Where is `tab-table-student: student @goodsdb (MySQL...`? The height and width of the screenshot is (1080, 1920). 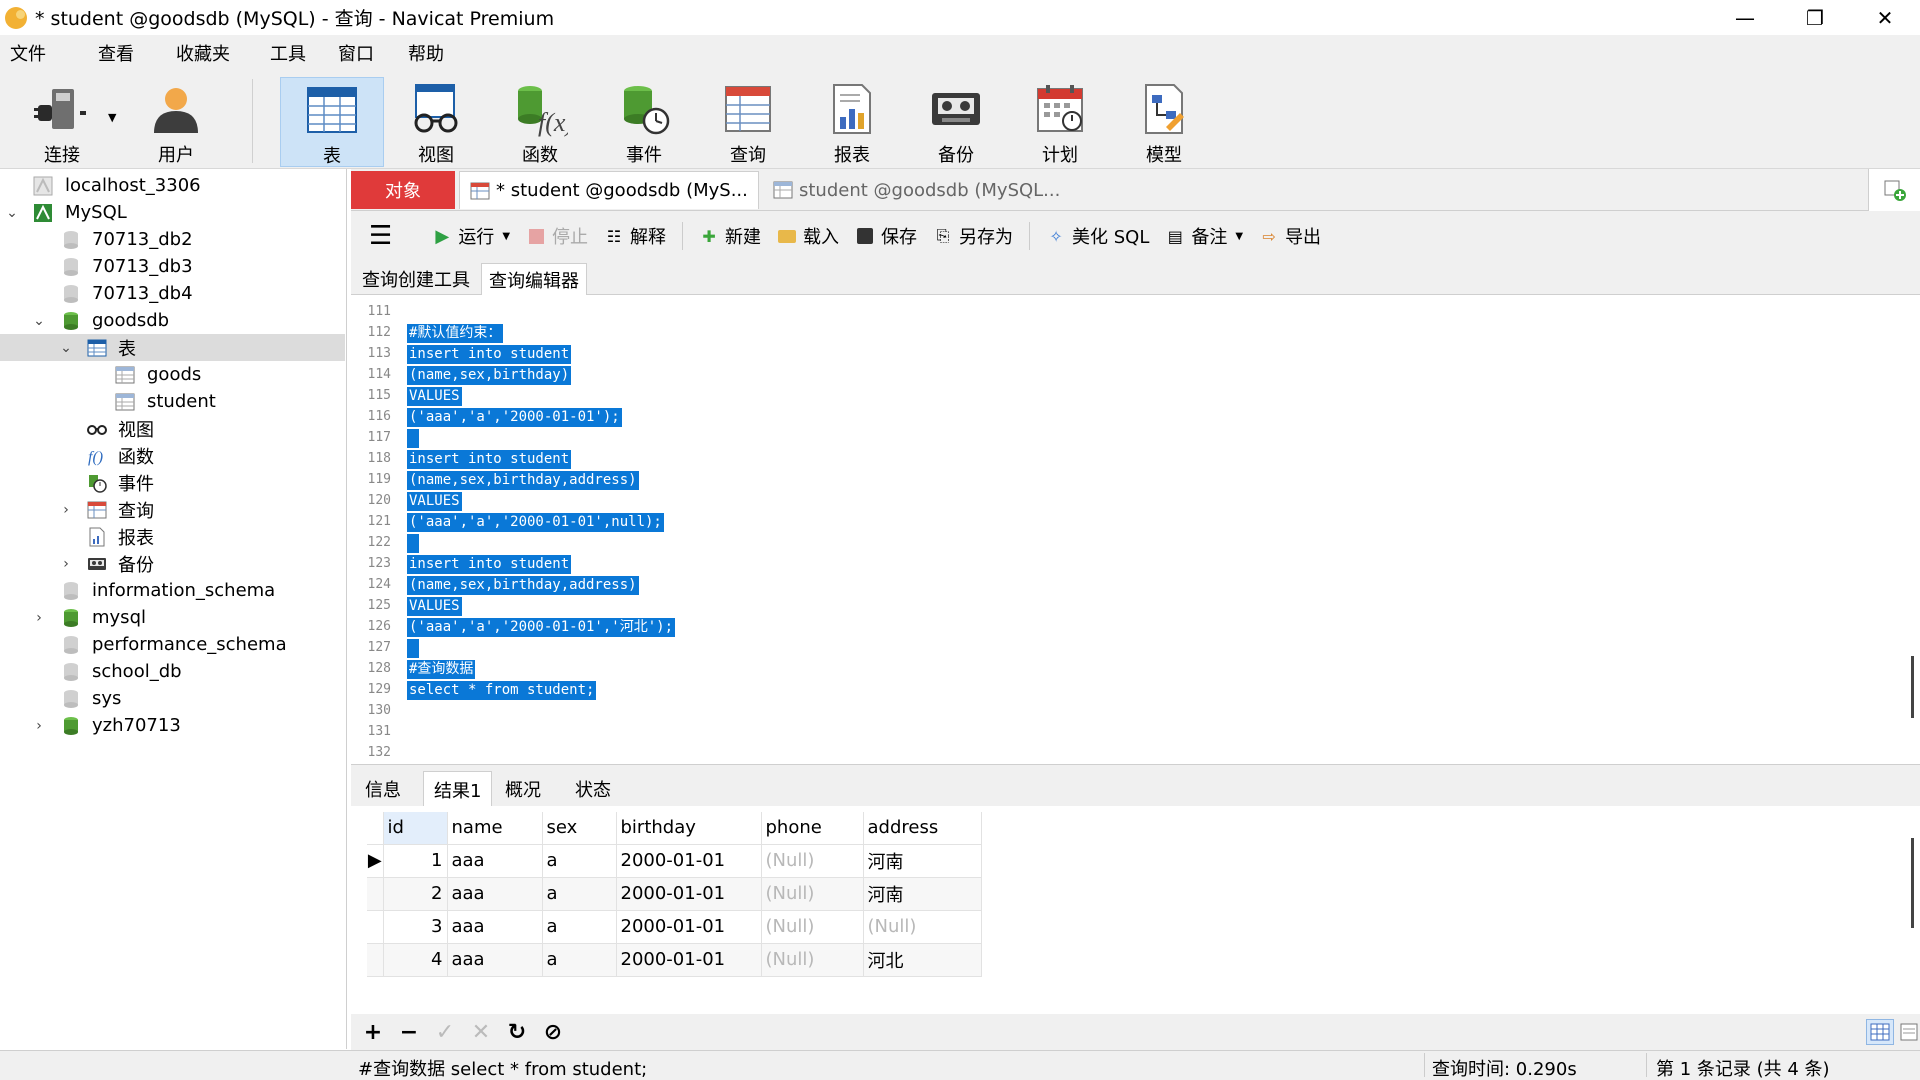
tab-table-student: student @goodsdb (MySQL... is located at coordinates (913, 190).